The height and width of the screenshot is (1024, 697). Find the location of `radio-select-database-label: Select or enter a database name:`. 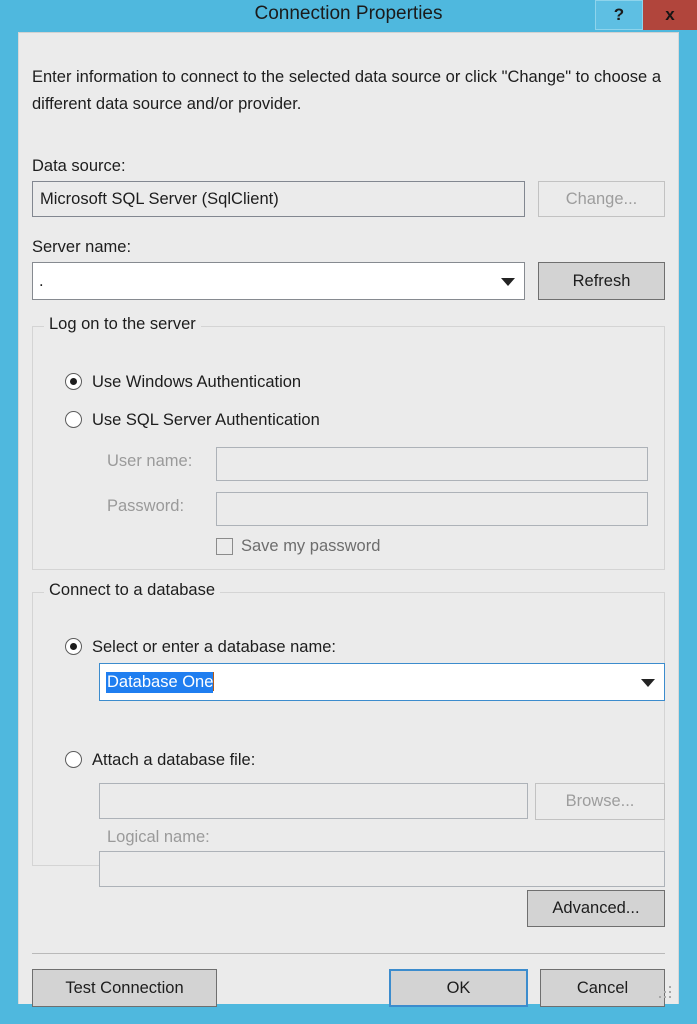

radio-select-database-label: Select or enter a database name: is located at coordinates (214, 647).